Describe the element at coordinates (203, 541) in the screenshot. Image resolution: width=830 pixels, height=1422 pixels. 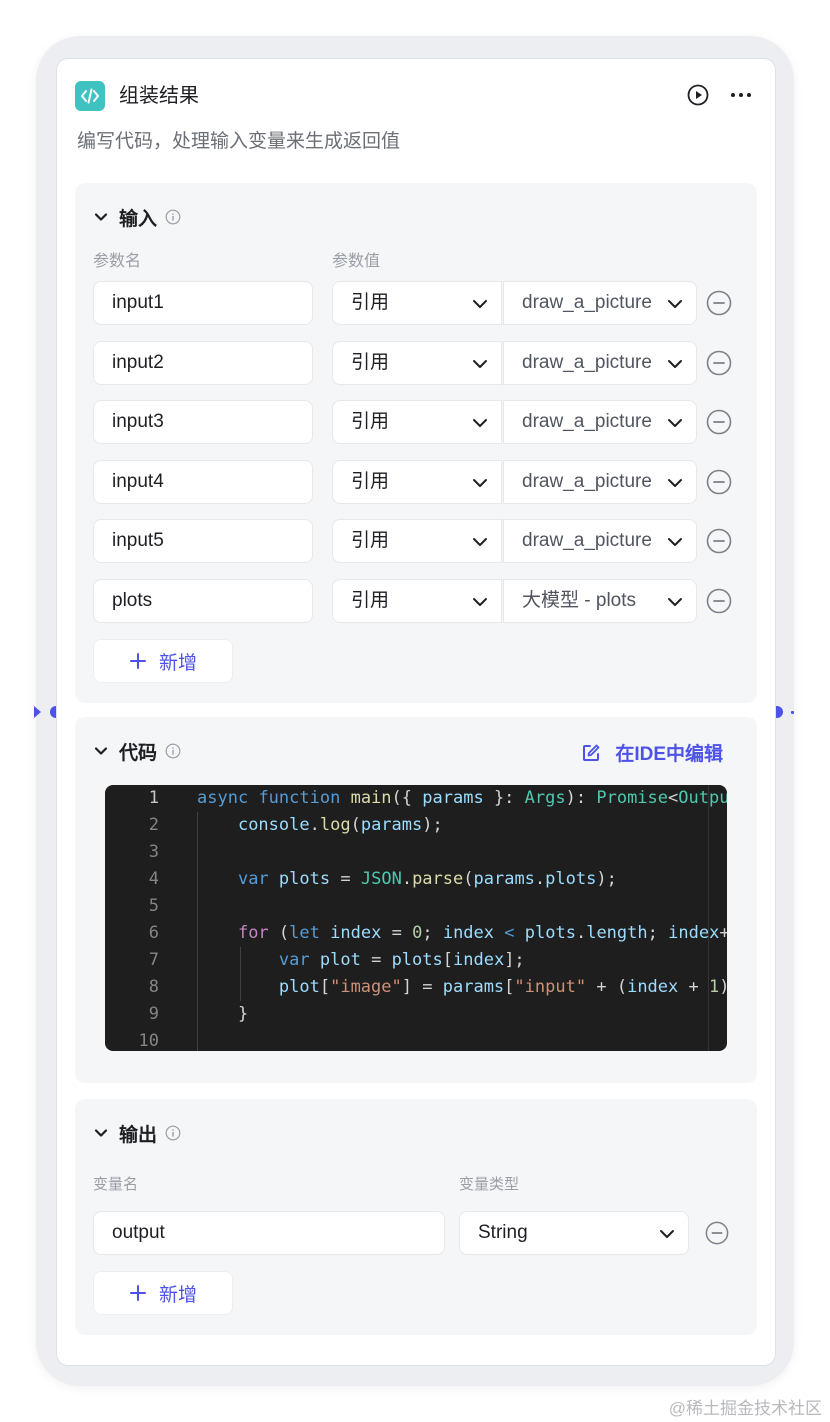
I see `input-param-name-field: input5` at that location.